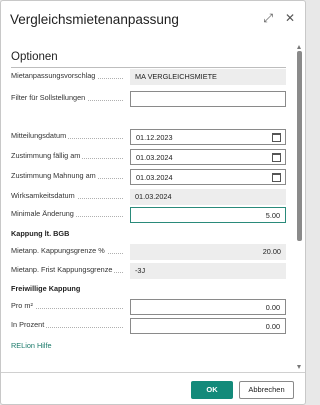 Image resolution: width=320 pixels, height=405 pixels. I want to click on cancel-button: Abbrechen, so click(266, 390).